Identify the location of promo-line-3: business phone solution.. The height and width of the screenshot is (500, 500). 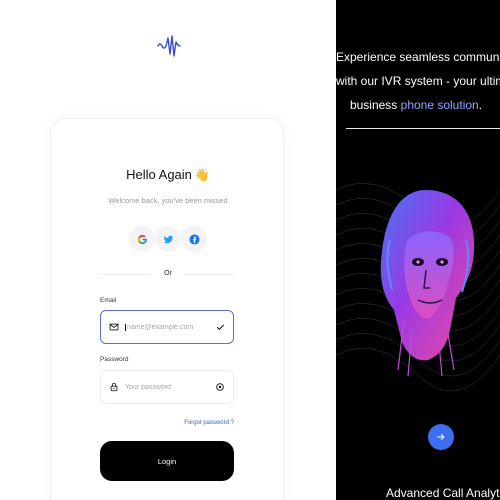
(416, 105).